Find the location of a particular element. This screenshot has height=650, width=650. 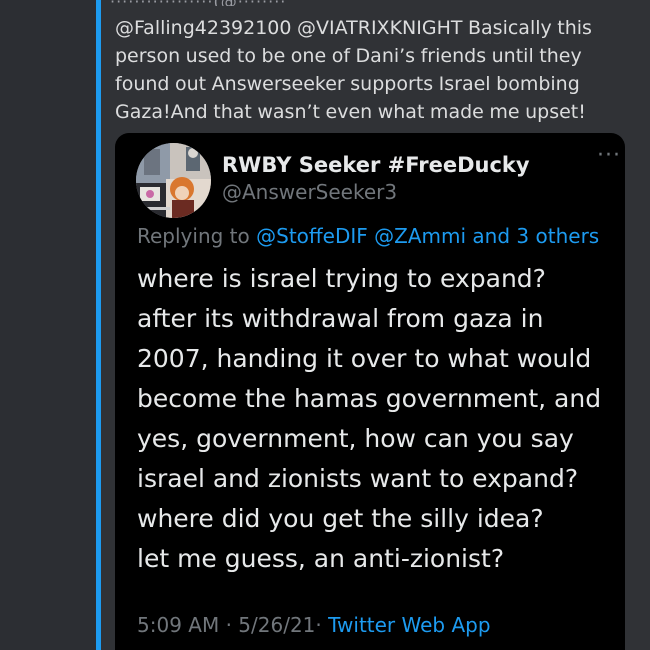

user-handle: @AnswerSeeker3 is located at coordinates (309, 192).